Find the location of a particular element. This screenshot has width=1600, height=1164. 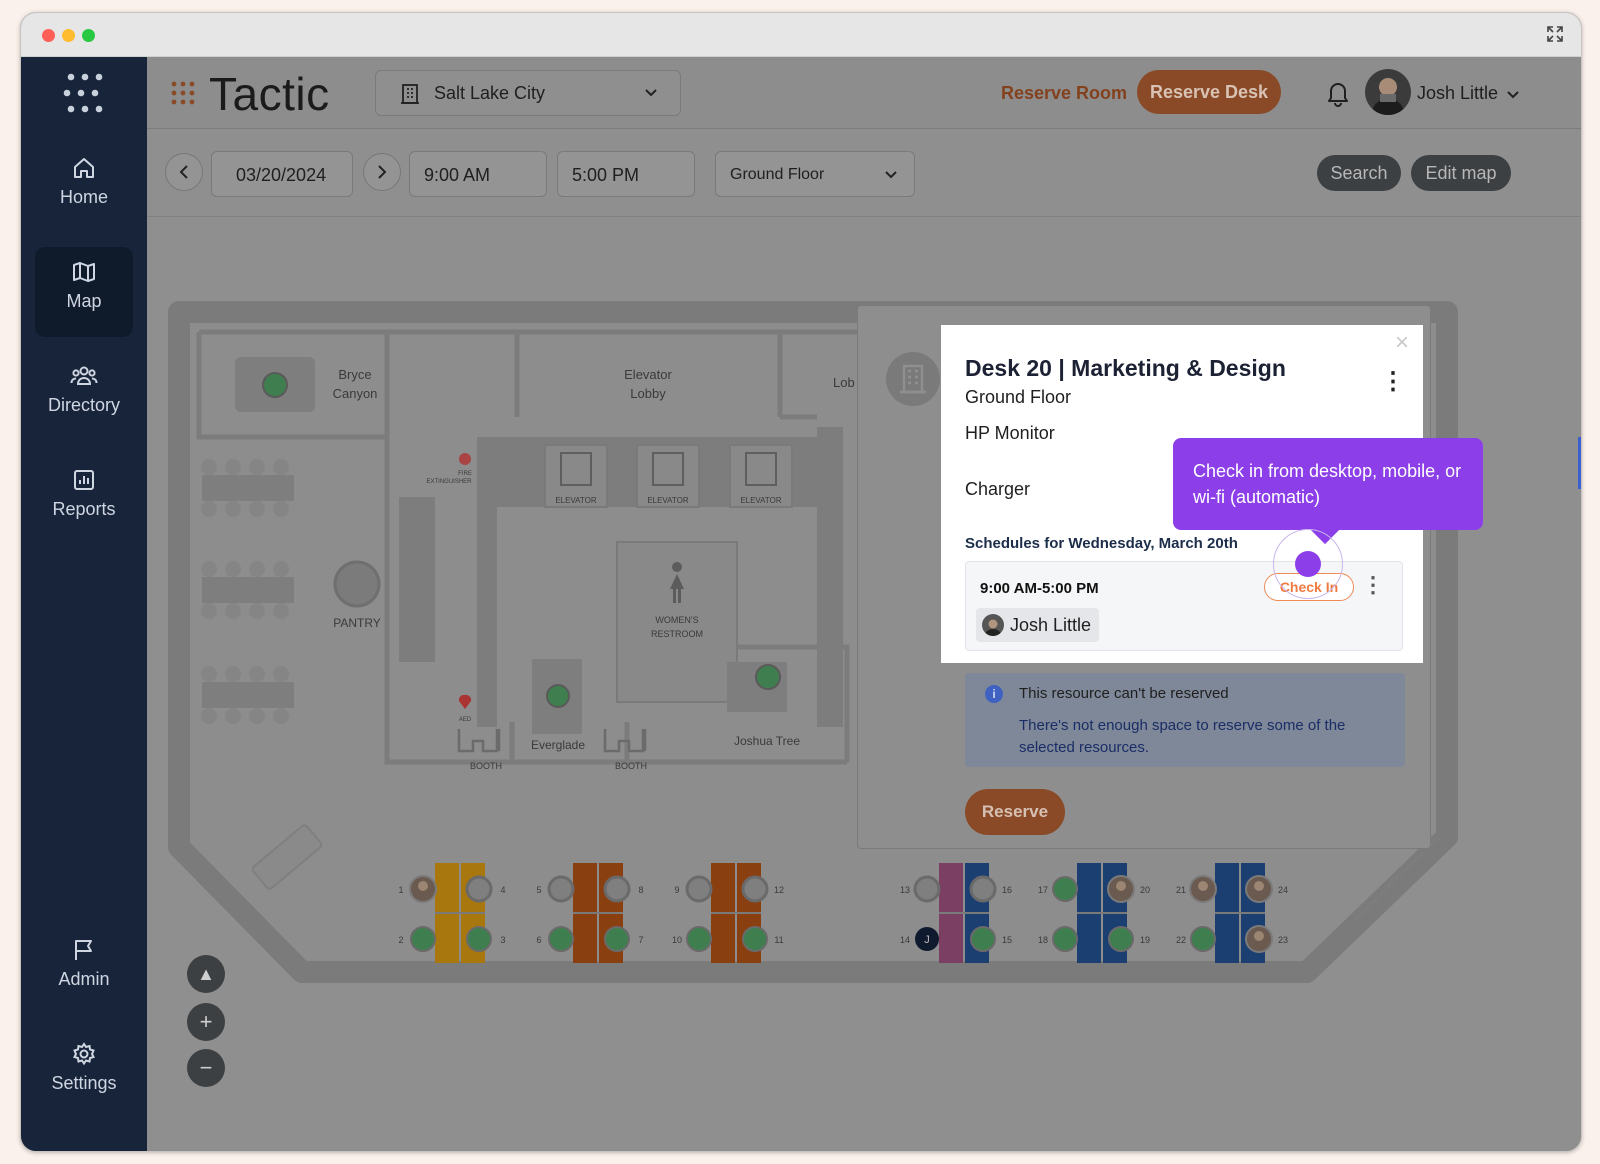

sidebar-item-admin: Admin is located at coordinates (84, 970).